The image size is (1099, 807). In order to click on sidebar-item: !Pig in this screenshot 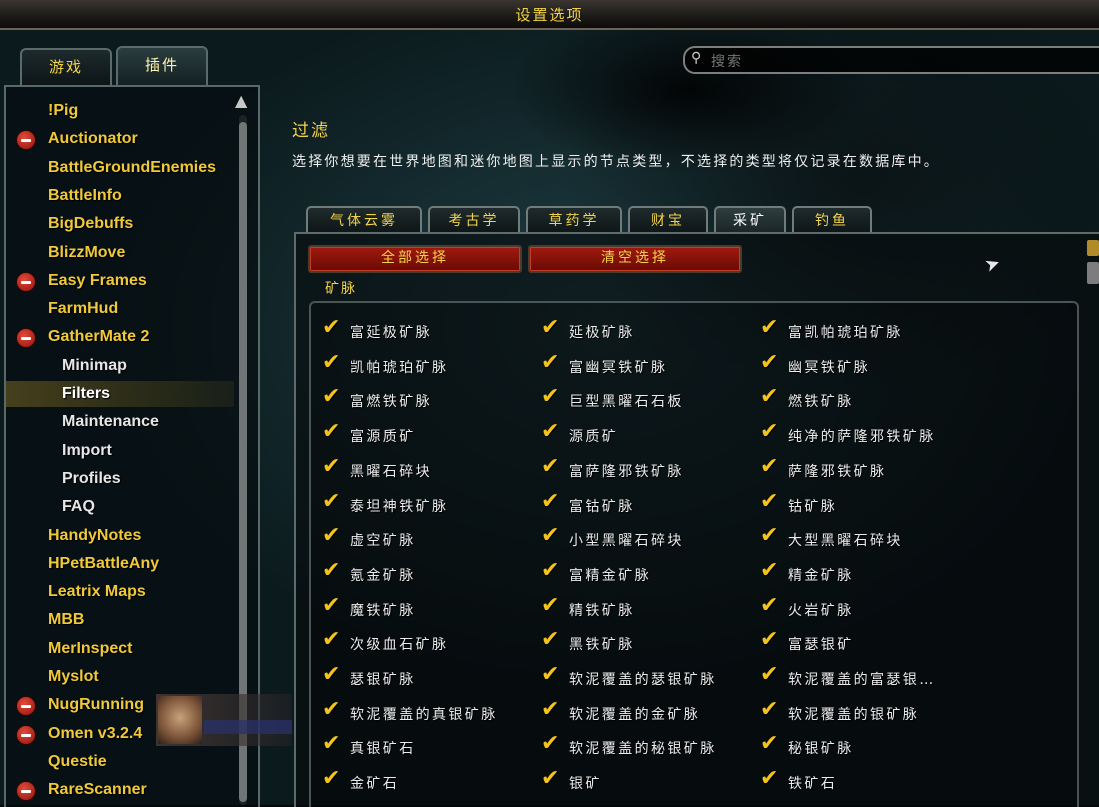, I will do `click(120, 111)`.